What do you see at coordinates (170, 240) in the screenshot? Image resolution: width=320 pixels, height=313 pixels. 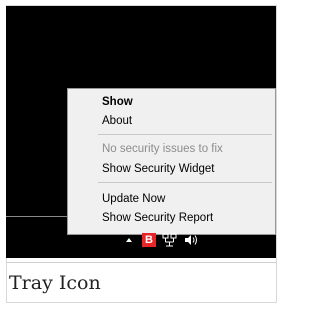 I see `network-icon` at bounding box center [170, 240].